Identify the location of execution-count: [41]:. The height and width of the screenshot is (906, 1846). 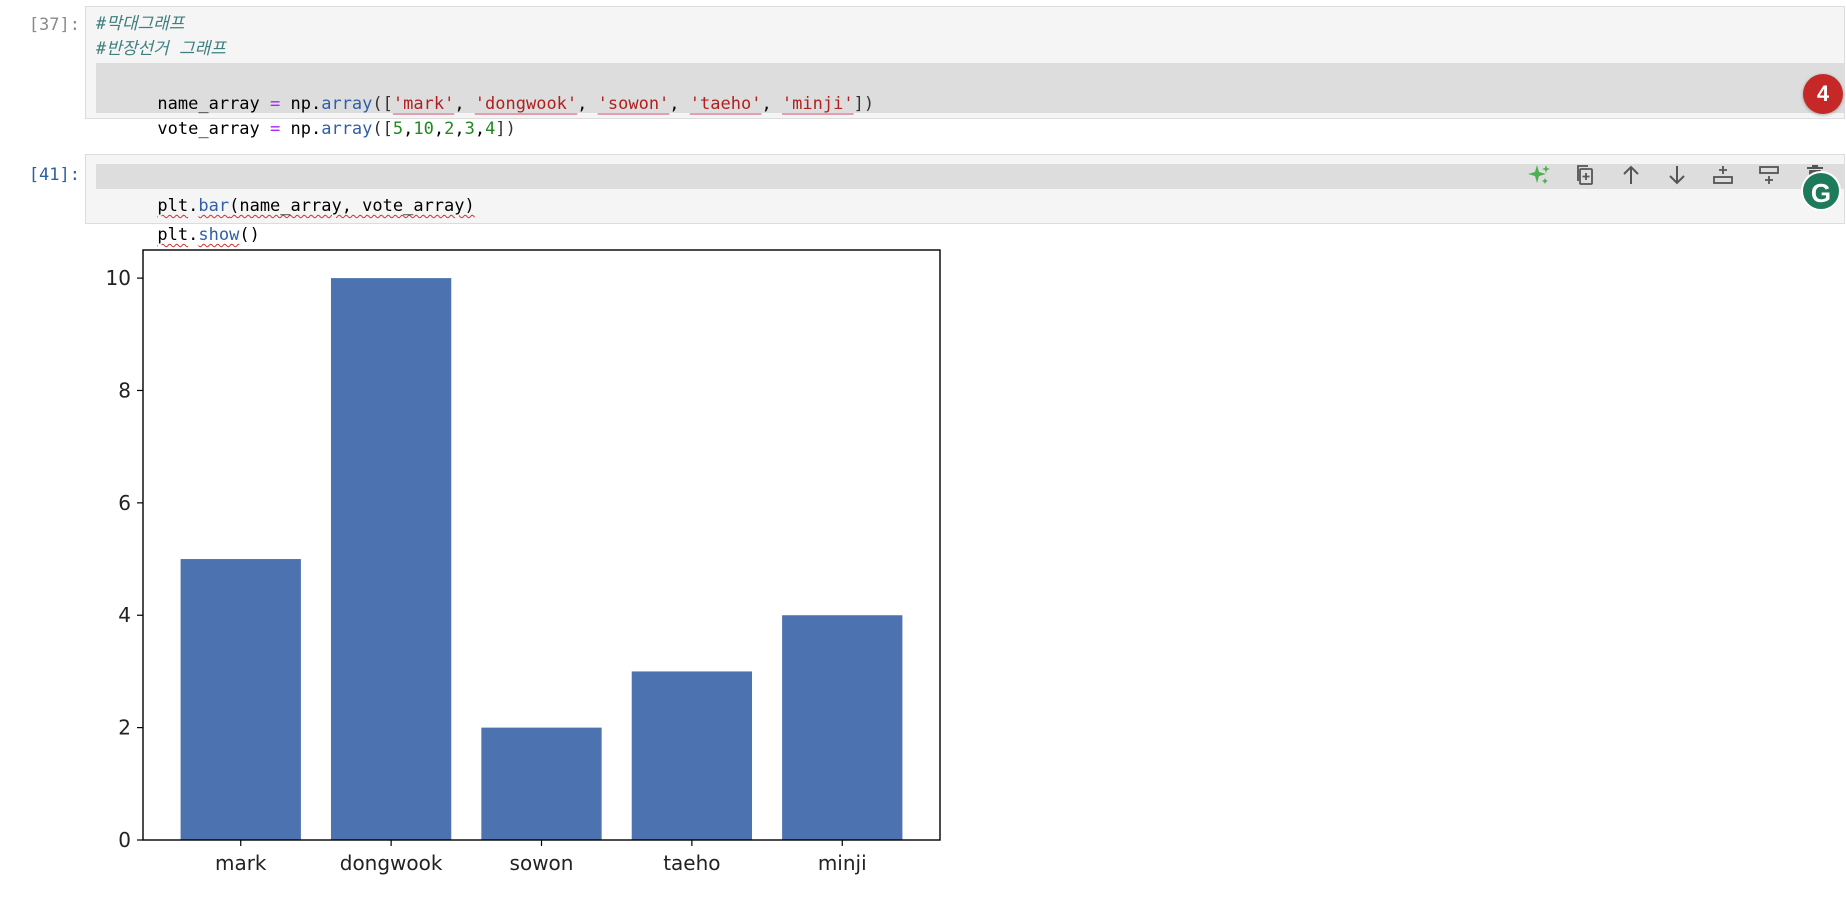
(54, 175).